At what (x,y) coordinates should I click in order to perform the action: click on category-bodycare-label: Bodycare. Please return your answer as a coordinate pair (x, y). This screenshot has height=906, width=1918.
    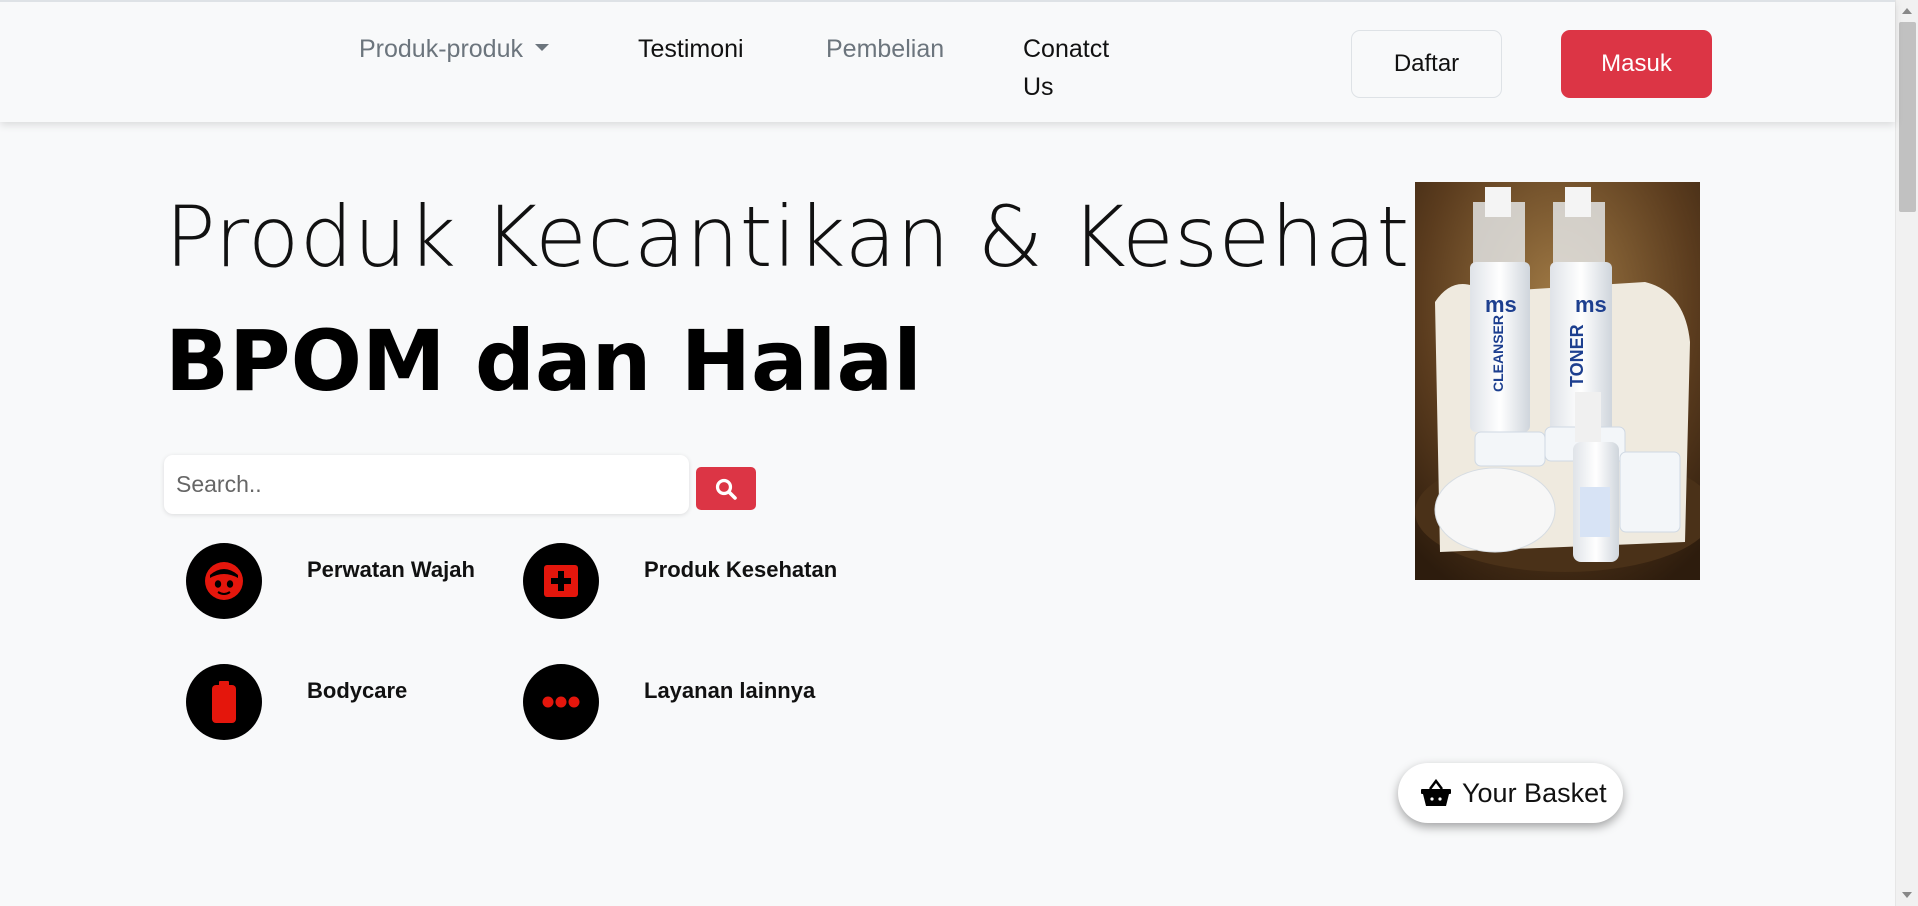
    Looking at the image, I should click on (357, 691).